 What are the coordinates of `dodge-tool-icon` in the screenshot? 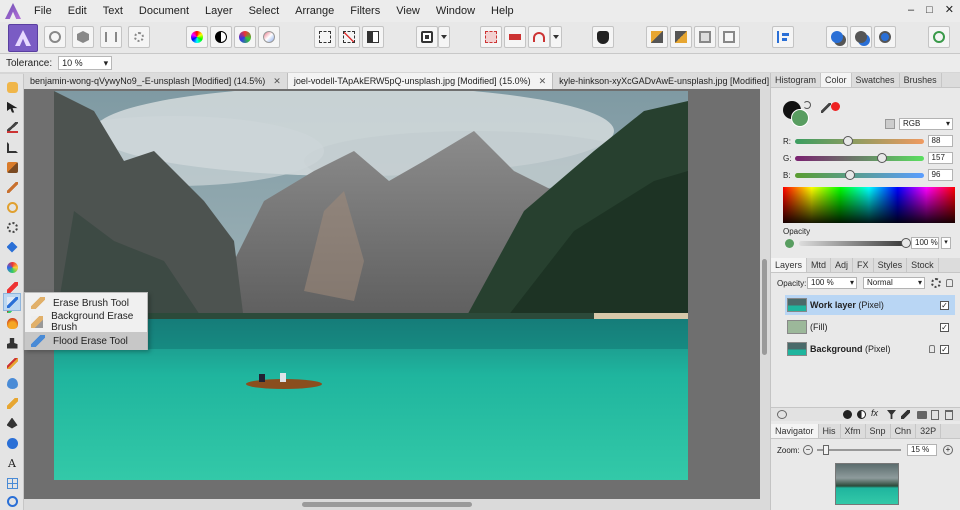 It's located at (12, 323).